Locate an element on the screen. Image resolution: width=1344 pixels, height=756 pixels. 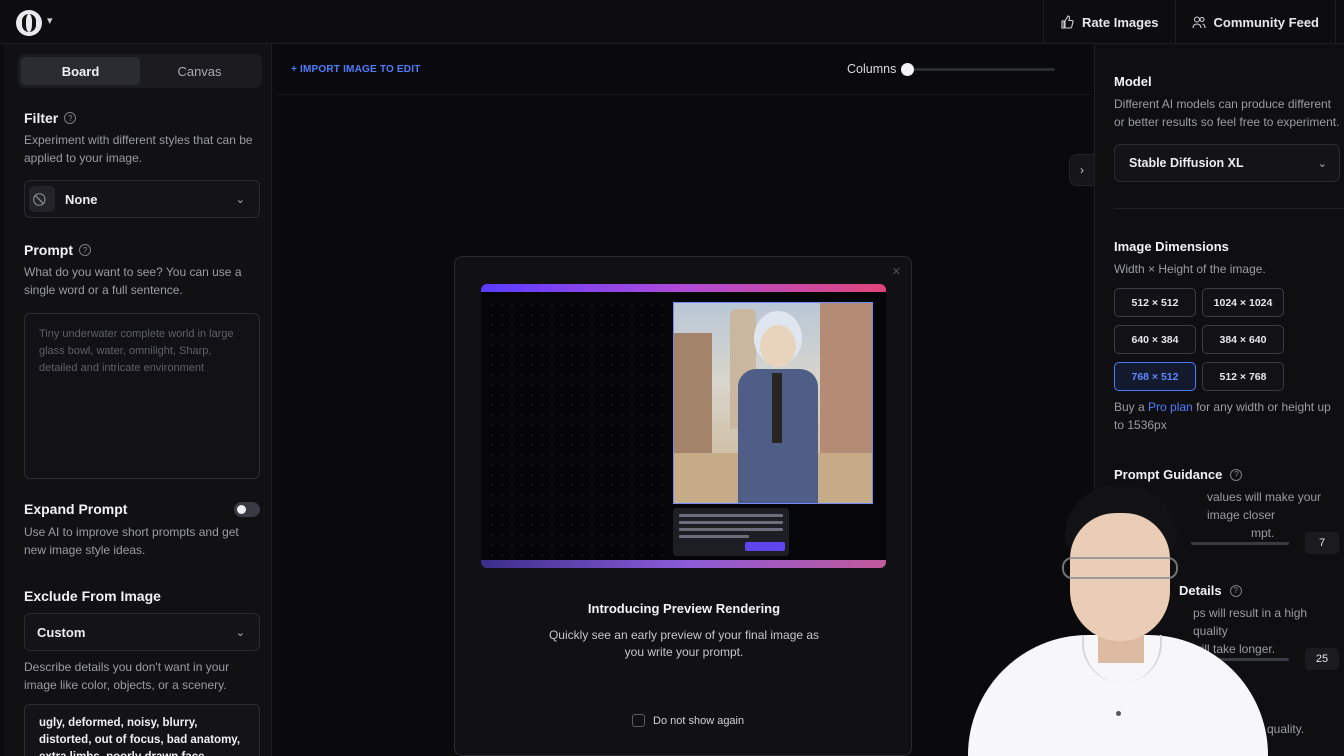
do-not-show-again: Do not show again is located at coordinates (688, 720).